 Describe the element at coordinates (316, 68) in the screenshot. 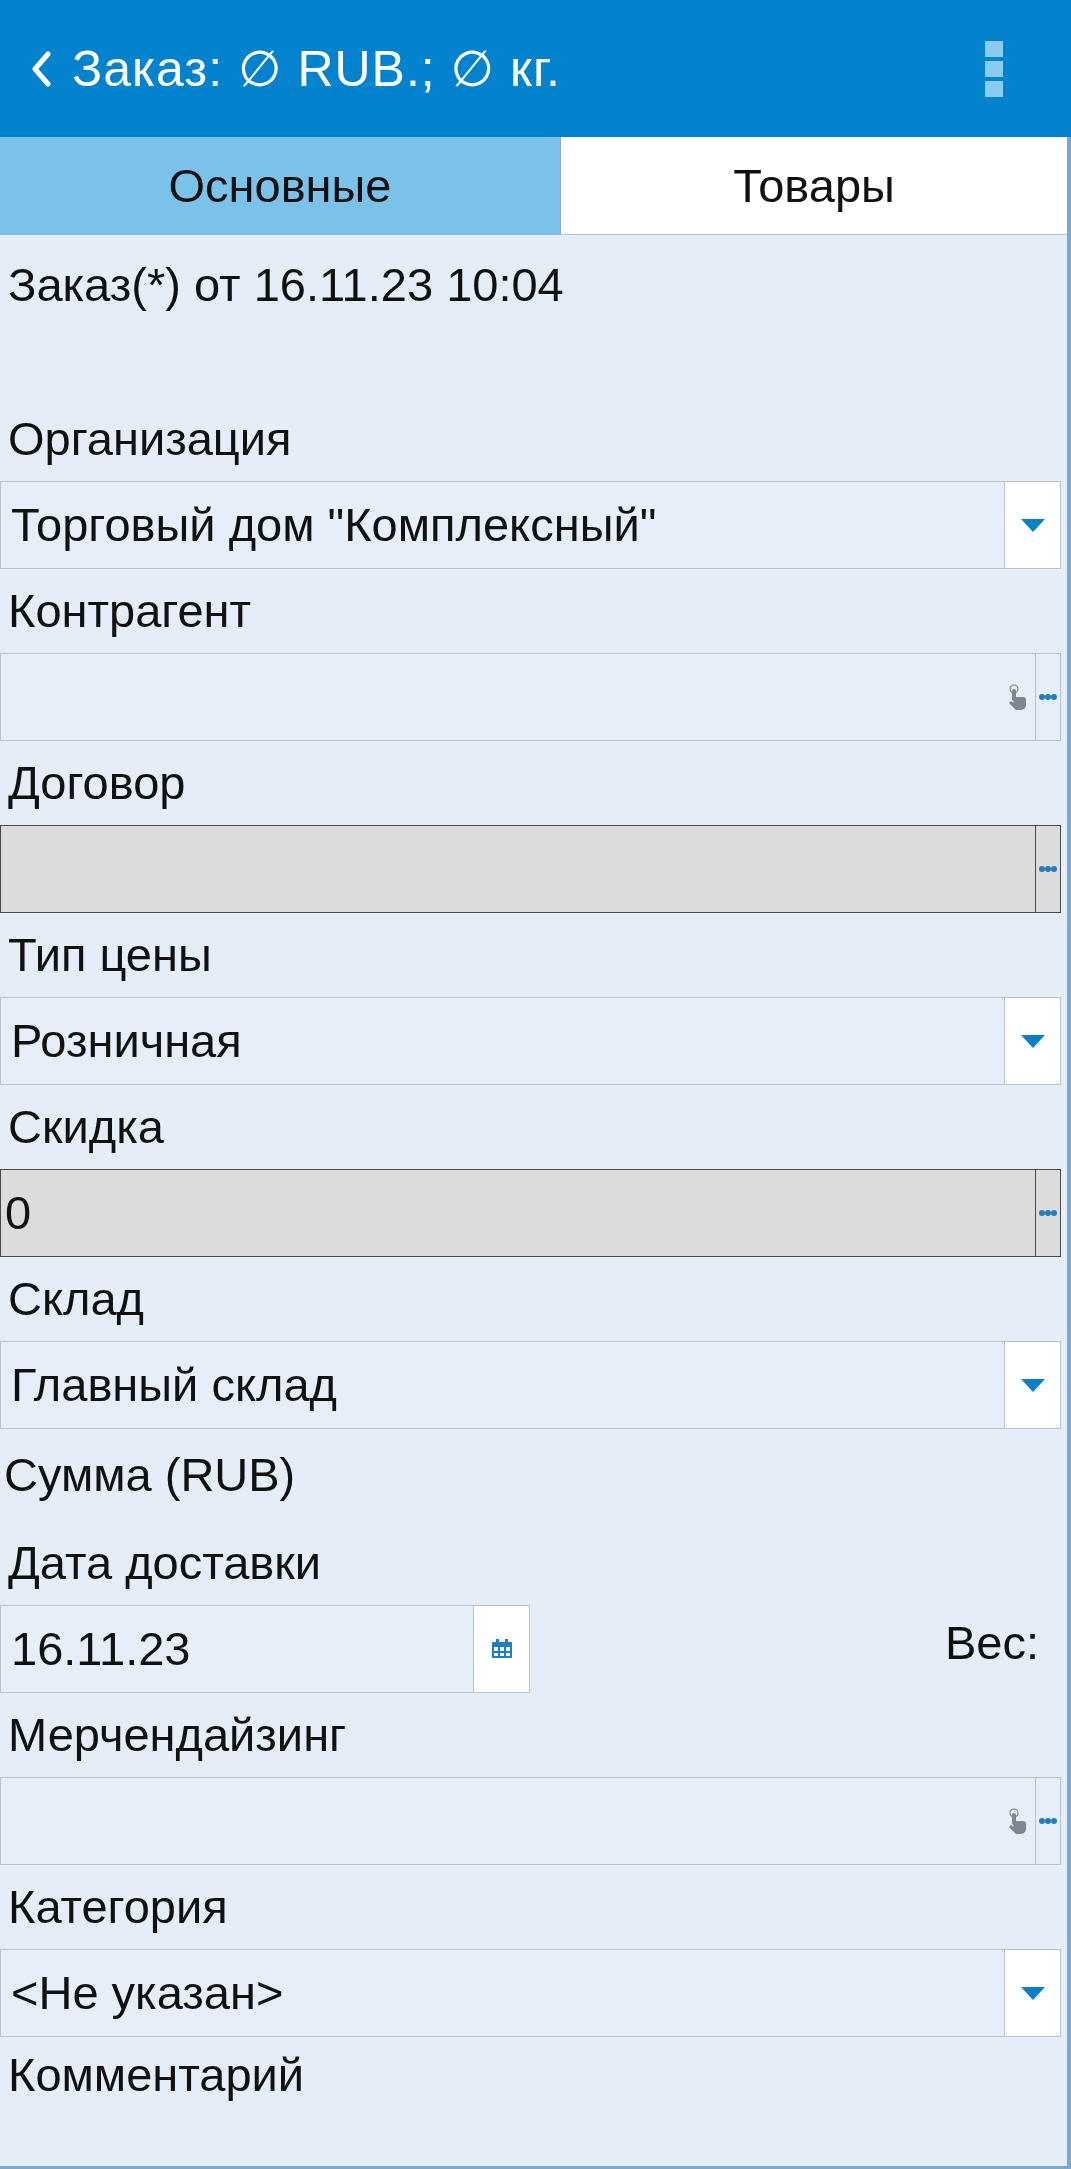

I see `screen-title: Заказ: ∅ RUB.; ∅ кг.` at that location.